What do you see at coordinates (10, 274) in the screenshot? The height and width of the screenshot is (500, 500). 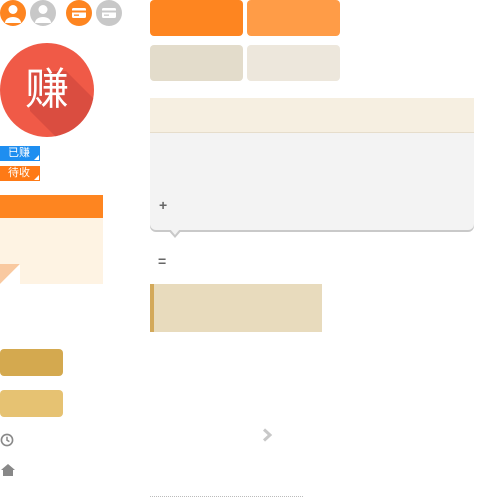 I see `note-fold-cut` at bounding box center [10, 274].